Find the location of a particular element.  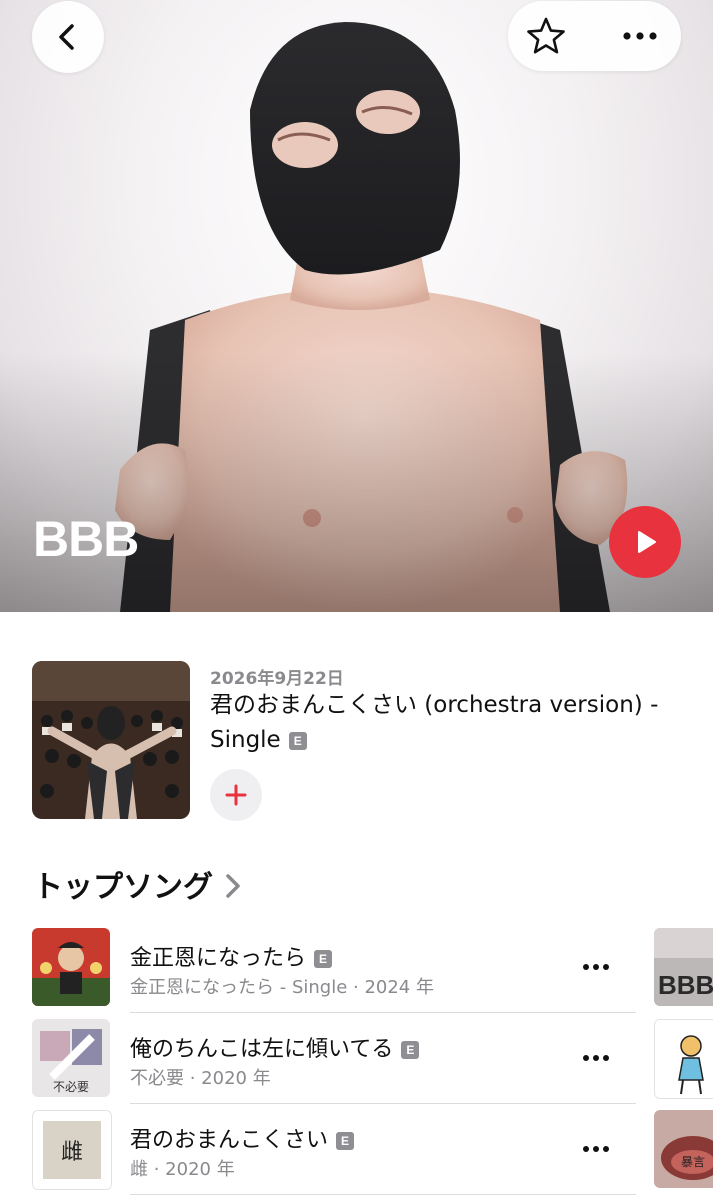

plus-icon is located at coordinates (236, 795).